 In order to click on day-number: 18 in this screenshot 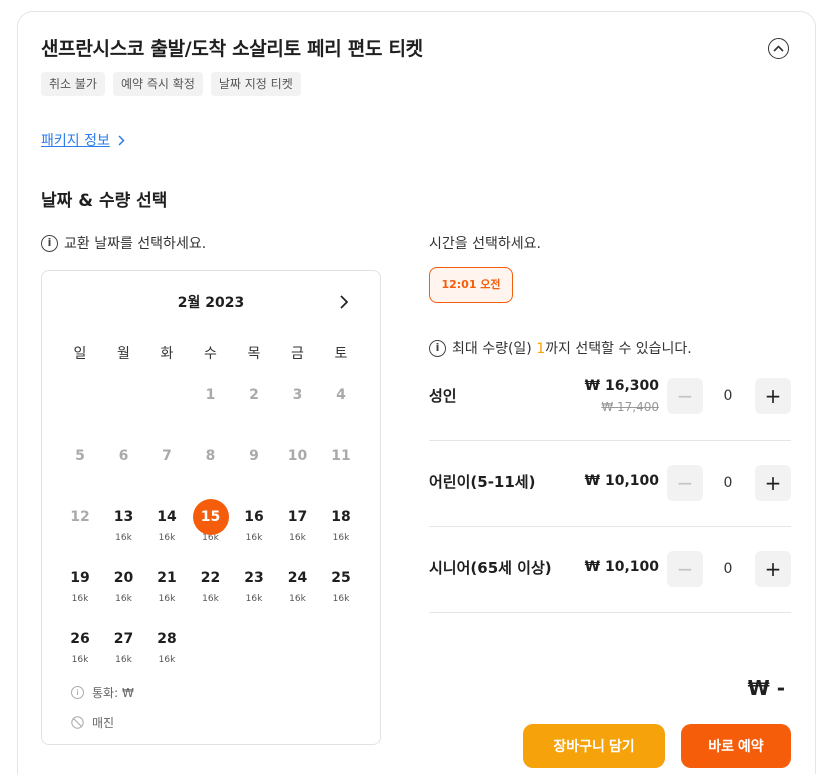, I will do `click(341, 517)`.